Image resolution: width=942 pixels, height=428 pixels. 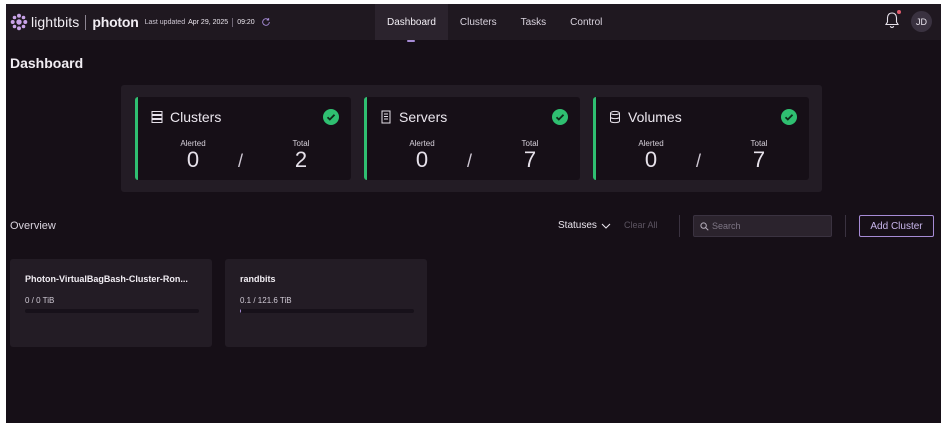 What do you see at coordinates (266, 22) in the screenshot?
I see `refresh-icon` at bounding box center [266, 22].